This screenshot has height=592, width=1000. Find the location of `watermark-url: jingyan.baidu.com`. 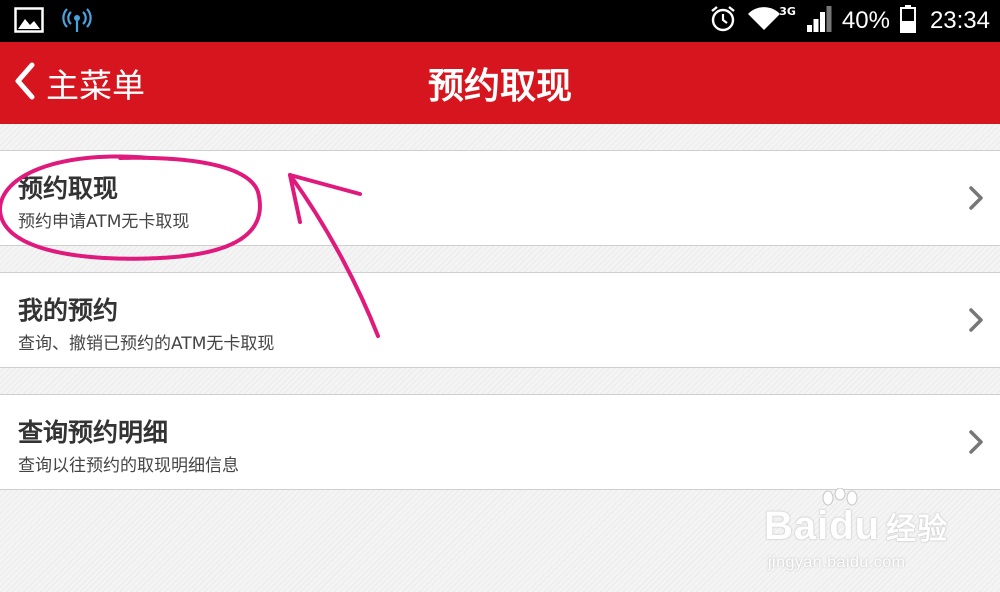

watermark-url: jingyan.baidu.com is located at coordinates (837, 562).